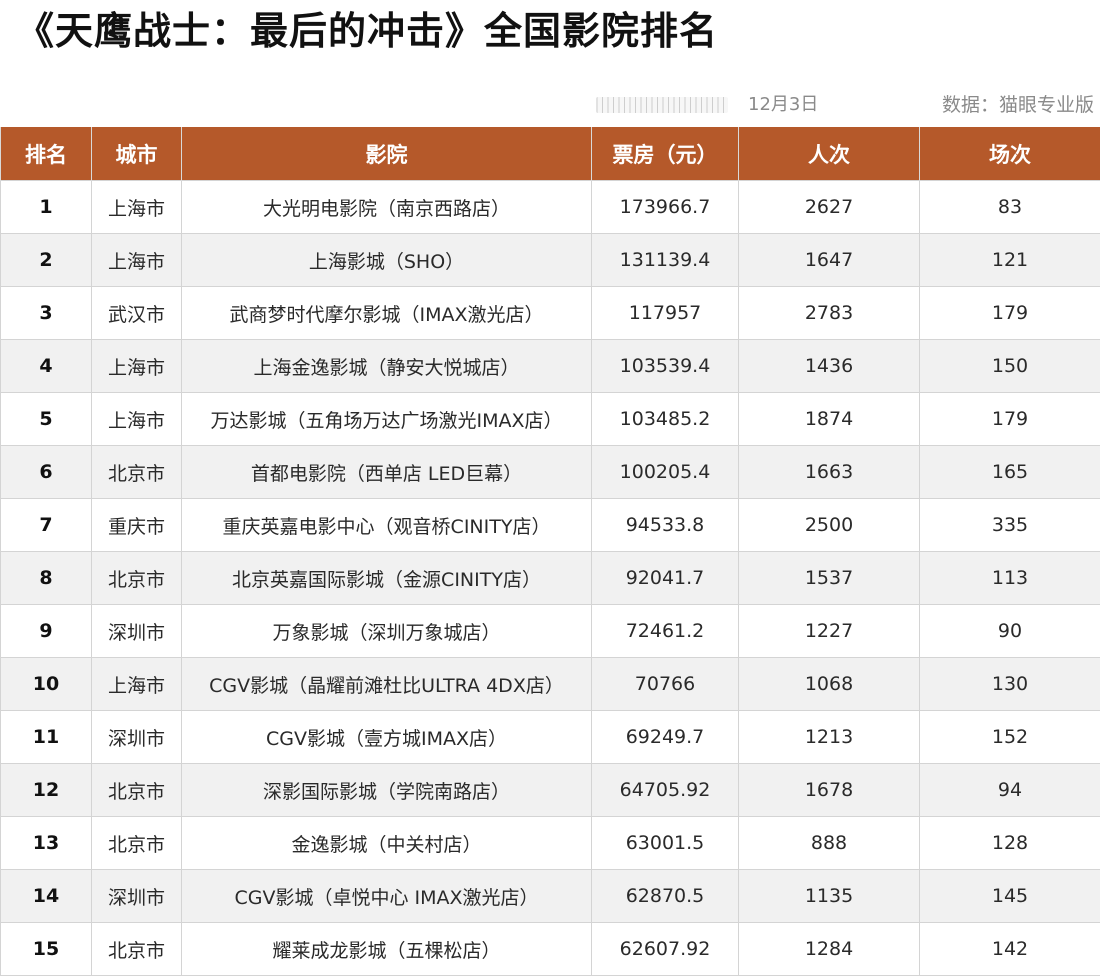 This screenshot has width=1100, height=976. Describe the element at coordinates (550, 105) in the screenshot. I see `meta-row: 12月3日 数据：猫眼专业版` at that location.